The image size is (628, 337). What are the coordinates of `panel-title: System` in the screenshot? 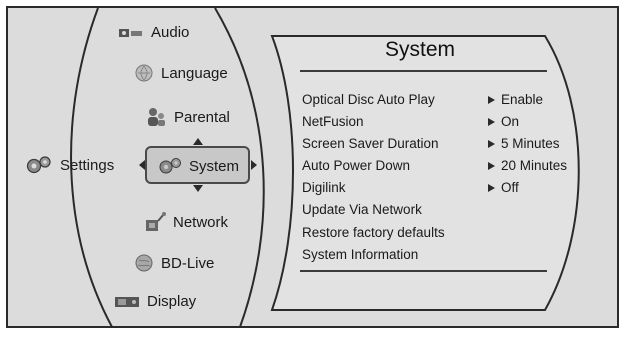 It's located at (419, 49).